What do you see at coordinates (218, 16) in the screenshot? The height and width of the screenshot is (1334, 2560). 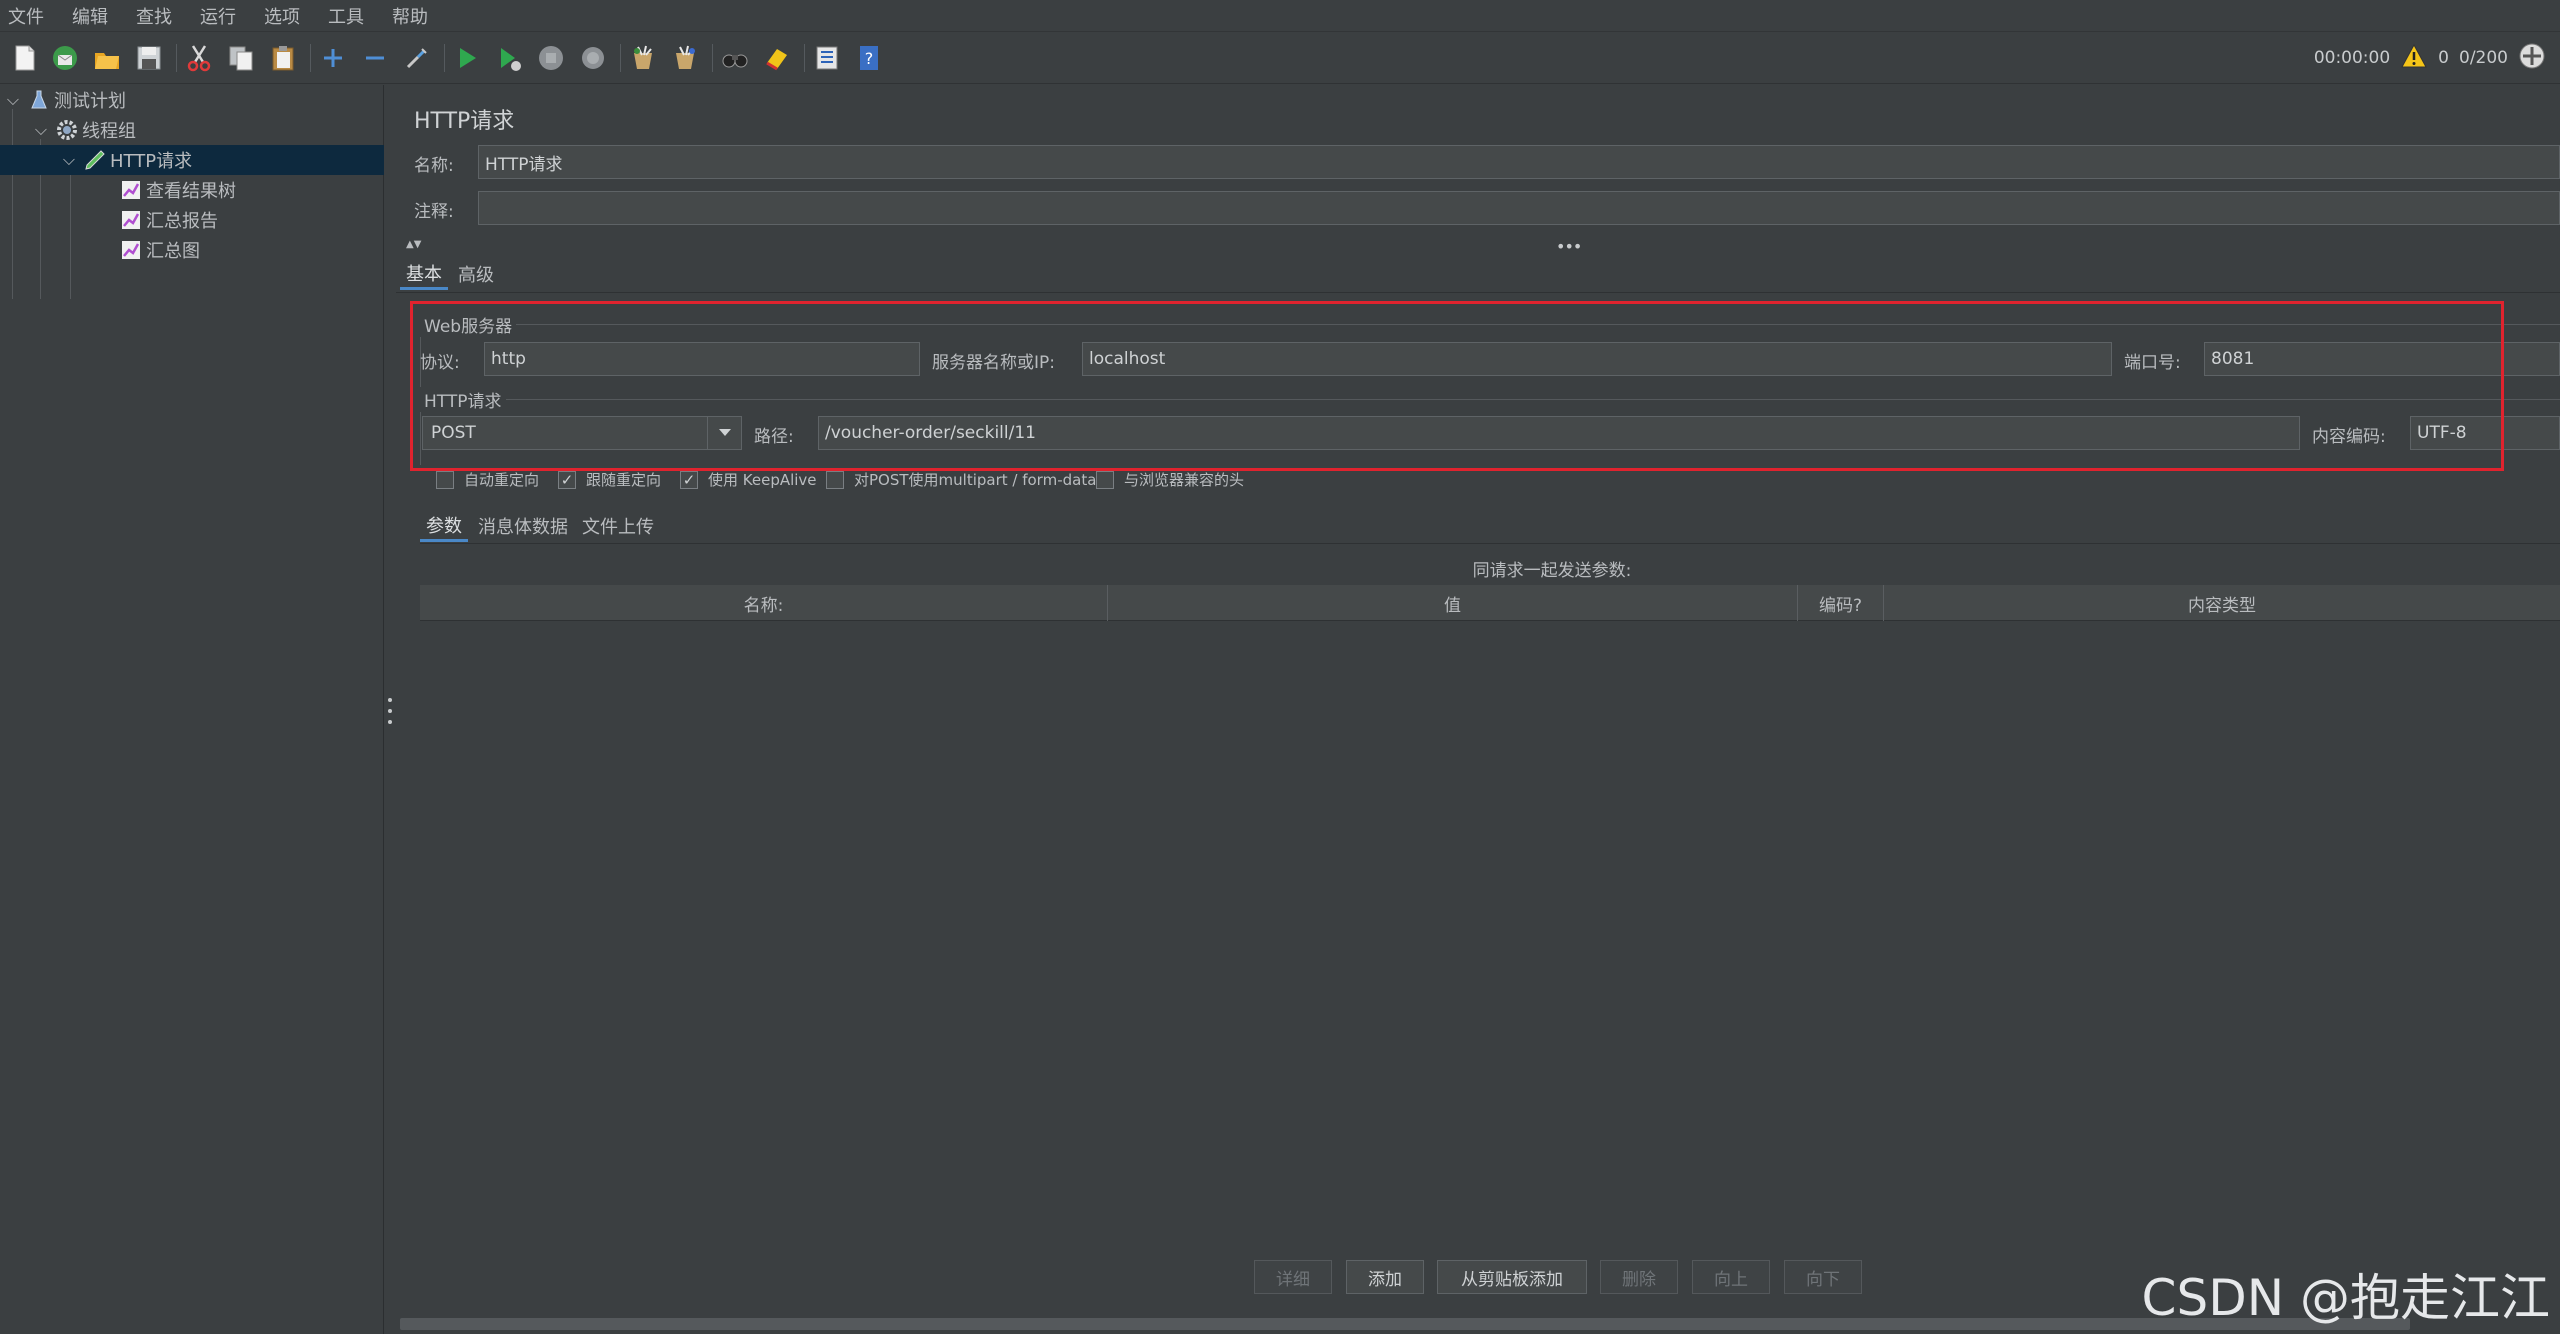 I see `menu-run: 运行` at bounding box center [218, 16].